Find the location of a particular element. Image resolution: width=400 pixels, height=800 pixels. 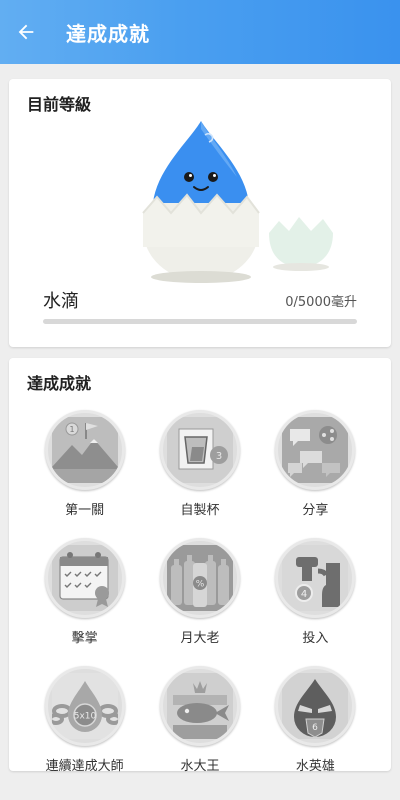

achievement-label: 投入 is located at coordinates (315, 638).